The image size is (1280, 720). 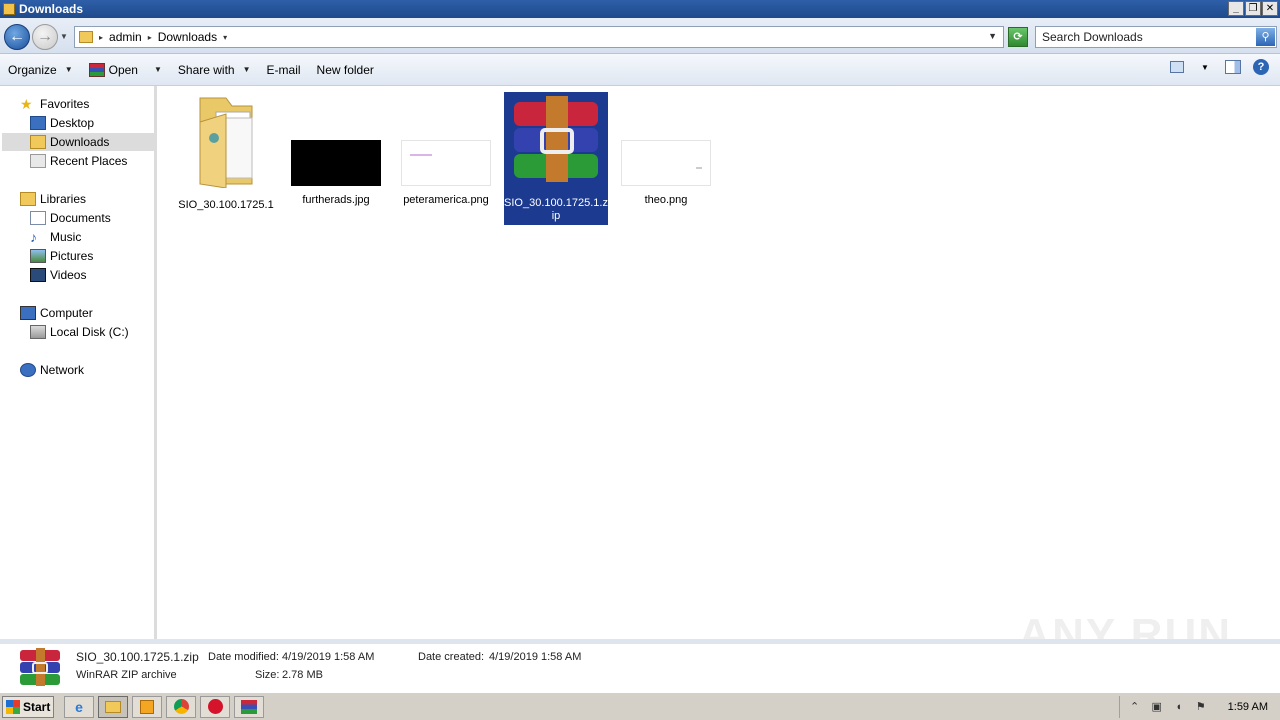 What do you see at coordinates (1135, 707) in the screenshot?
I see `show-hidden-icons-icon: ⌃` at bounding box center [1135, 707].